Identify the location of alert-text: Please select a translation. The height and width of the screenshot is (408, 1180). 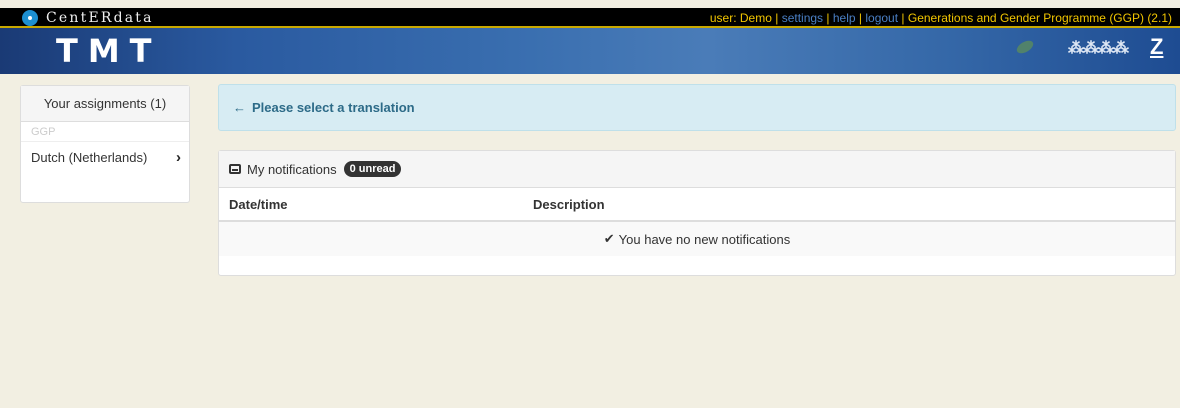
(333, 107).